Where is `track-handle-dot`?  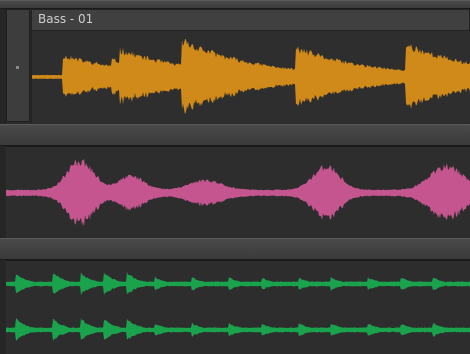 track-handle-dot is located at coordinates (17, 67).